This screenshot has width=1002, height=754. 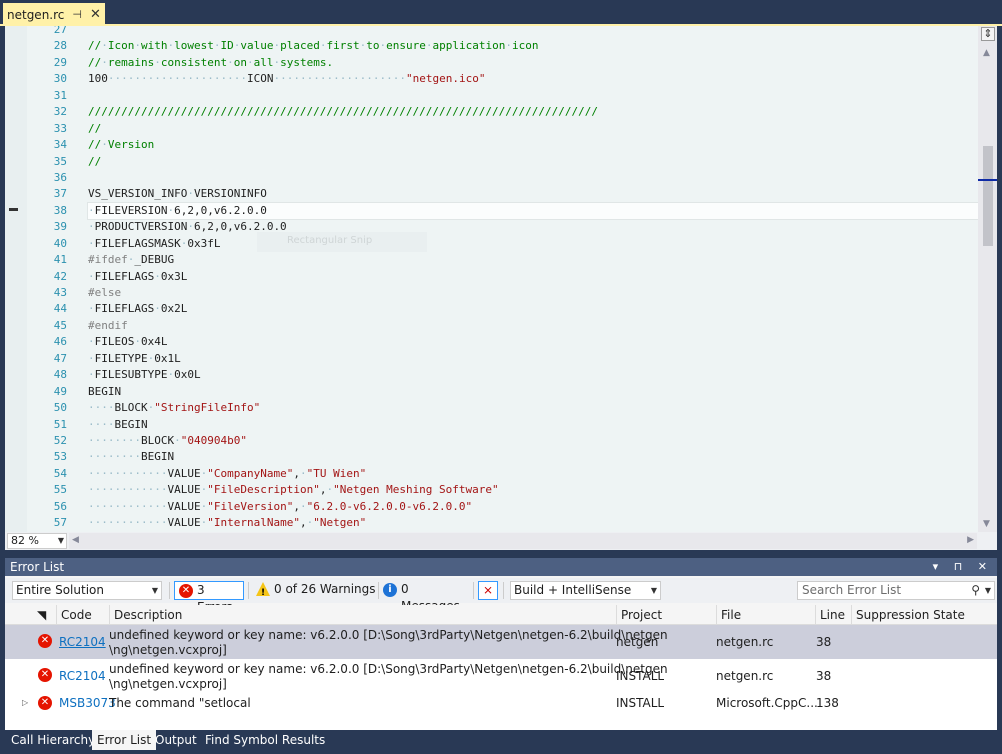 What do you see at coordinates (265, 740) in the screenshot?
I see `tab-find-symbol-results: Find Symbol Results` at bounding box center [265, 740].